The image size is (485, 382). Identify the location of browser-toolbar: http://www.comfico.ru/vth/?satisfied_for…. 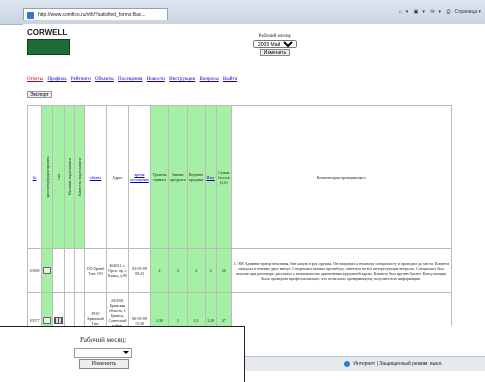
(242, 12).